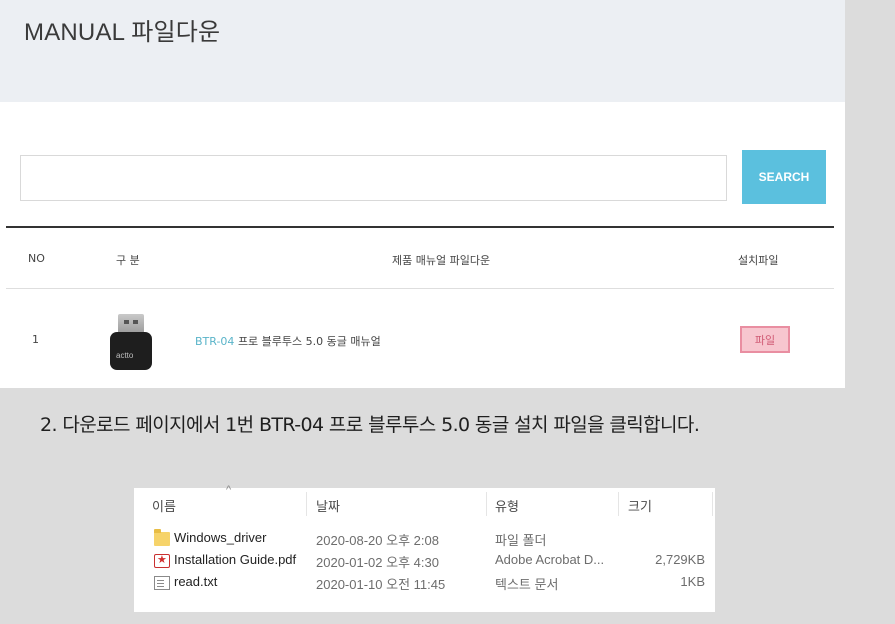 This screenshot has width=895, height=624. I want to click on explorer-header-name: 이름, so click(164, 505).